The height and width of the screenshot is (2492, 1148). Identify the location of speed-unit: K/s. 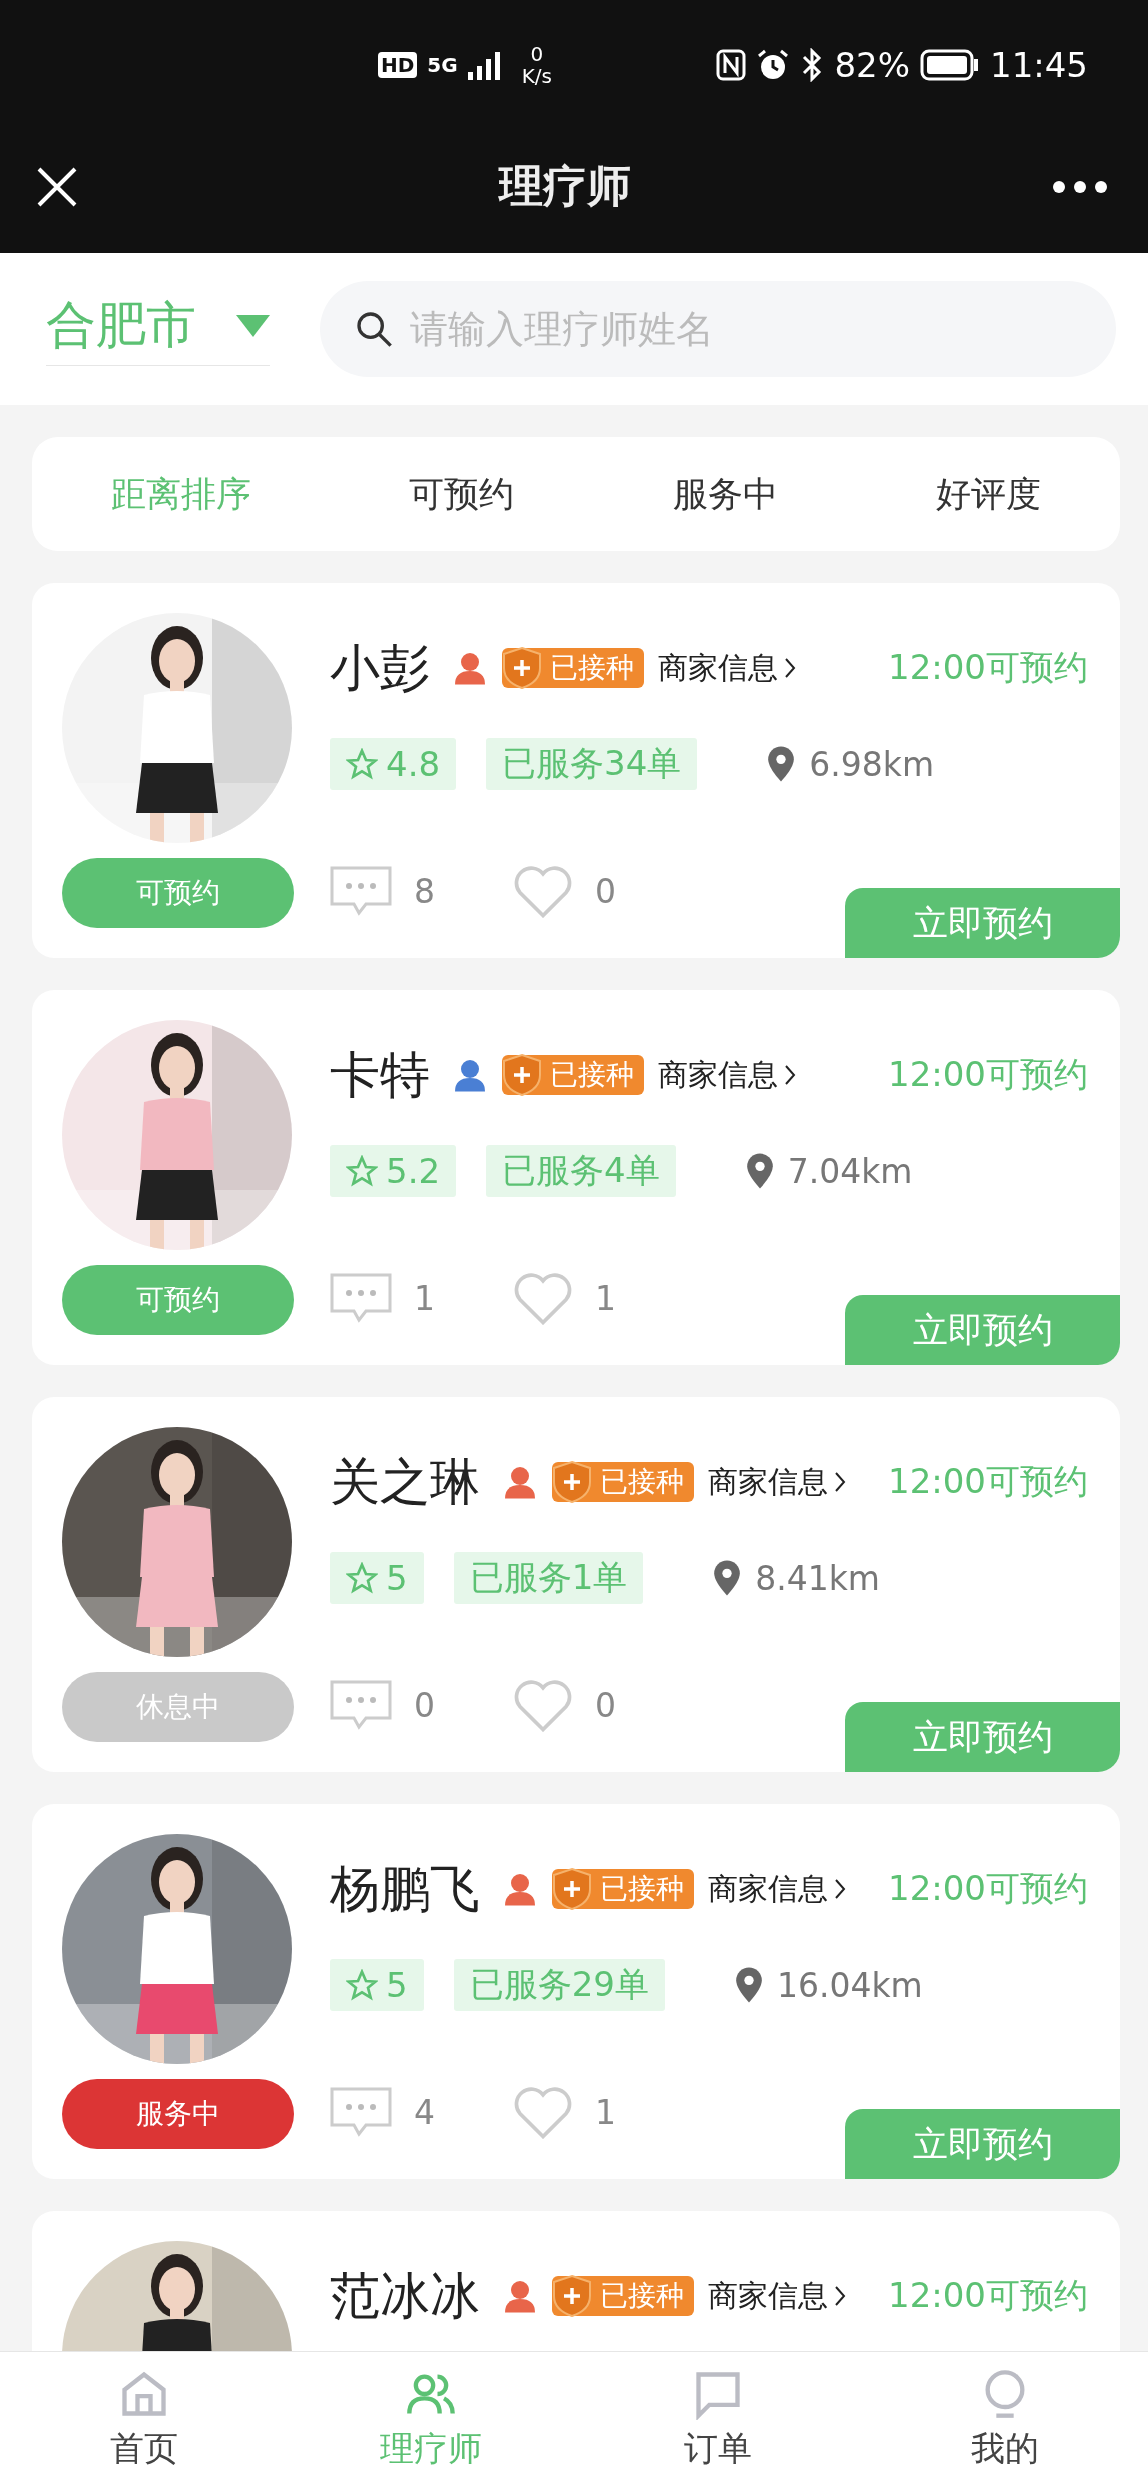
(536, 76).